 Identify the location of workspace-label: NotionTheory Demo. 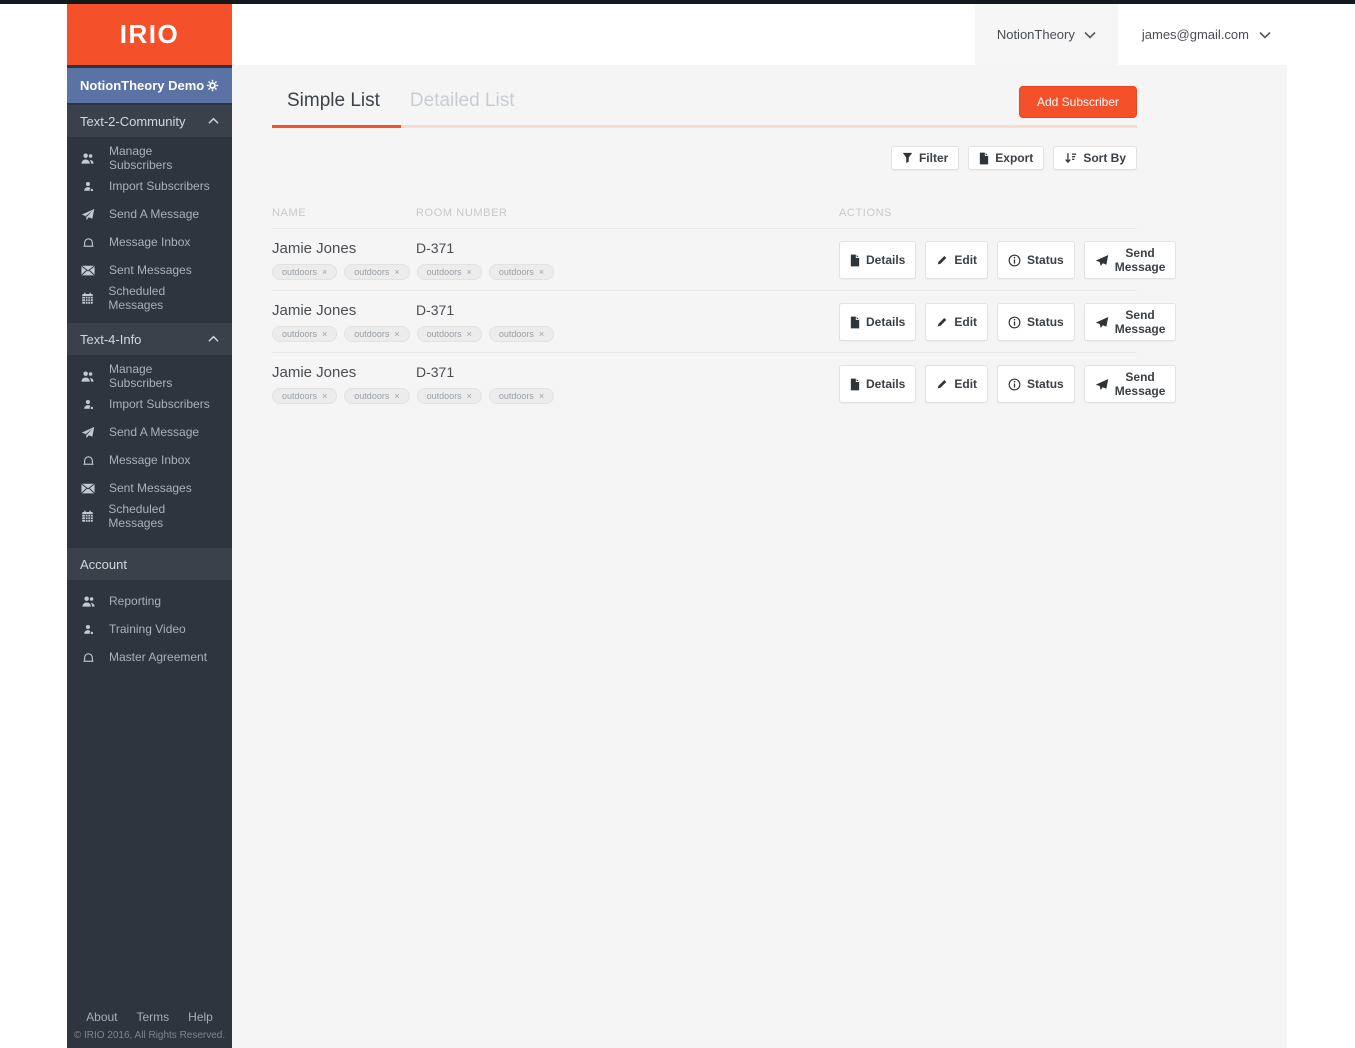
(142, 85).